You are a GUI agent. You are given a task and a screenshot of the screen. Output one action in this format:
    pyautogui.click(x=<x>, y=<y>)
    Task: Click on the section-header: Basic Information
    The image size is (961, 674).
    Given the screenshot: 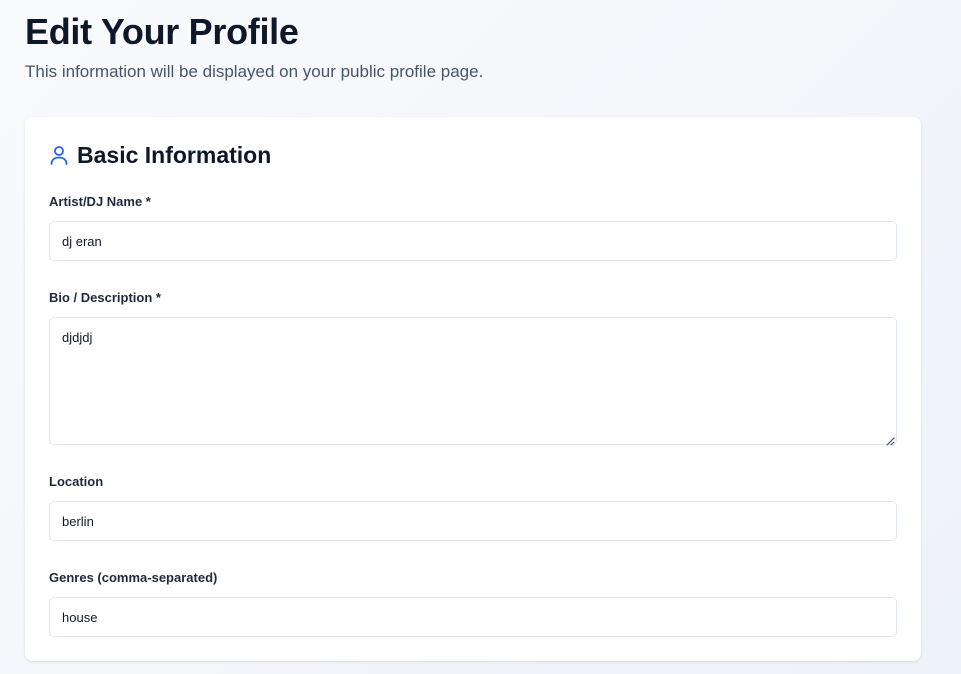 What is the action you would take?
    pyautogui.click(x=160, y=155)
    